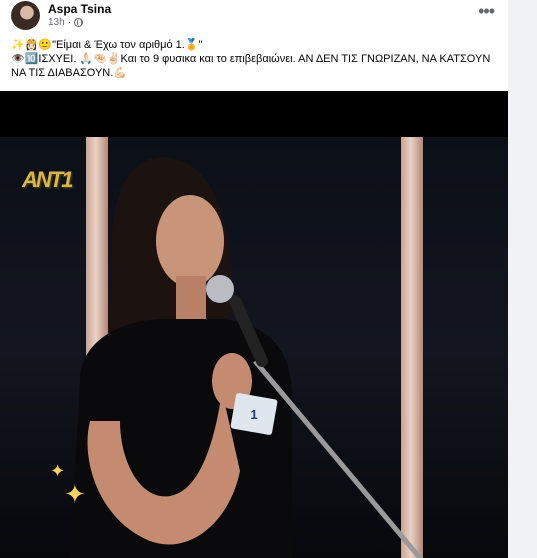 The width and height of the screenshot is (537, 558). Describe the element at coordinates (253, 414) in the screenshot. I see `contestant-number: 1` at that location.